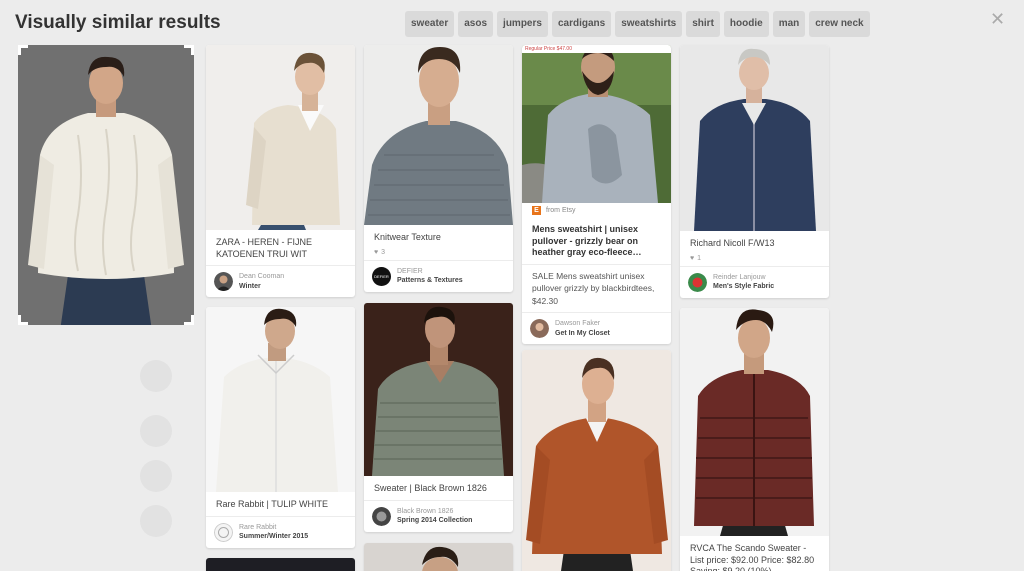  What do you see at coordinates (273, 527) in the screenshot?
I see `pinner-name: Rare Rabbit` at bounding box center [273, 527].